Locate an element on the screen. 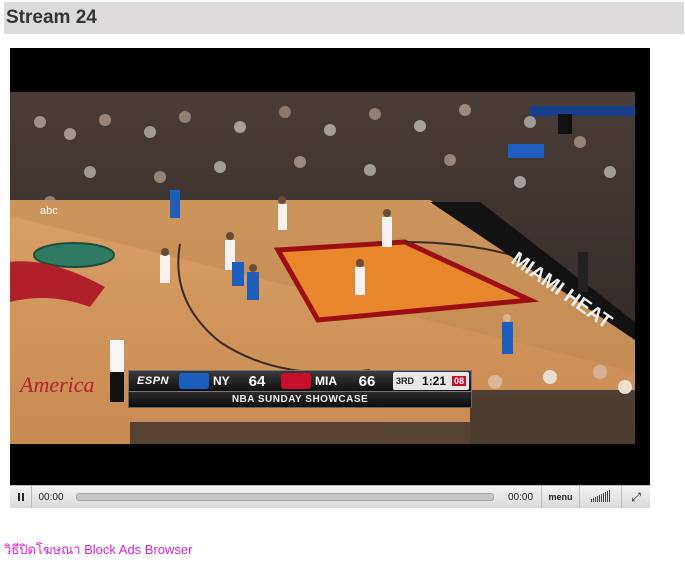  sponsor-text: abc is located at coordinates (49, 211).